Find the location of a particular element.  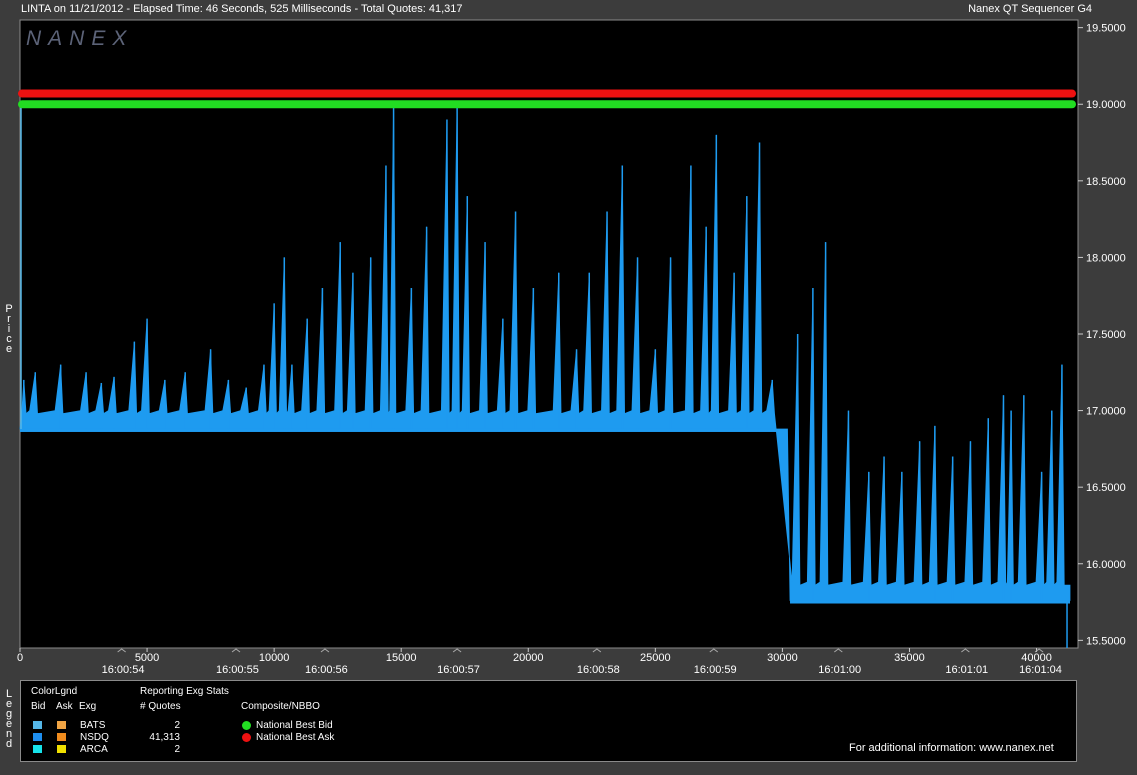

time-tick-label: 16:00:56 is located at coordinates (326, 670).